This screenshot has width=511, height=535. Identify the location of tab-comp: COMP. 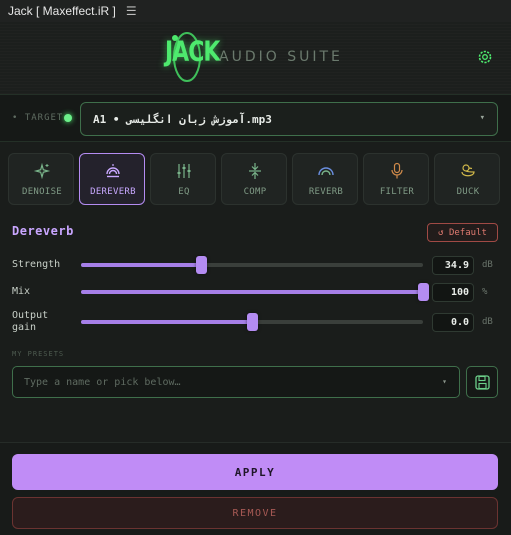
(254, 179).